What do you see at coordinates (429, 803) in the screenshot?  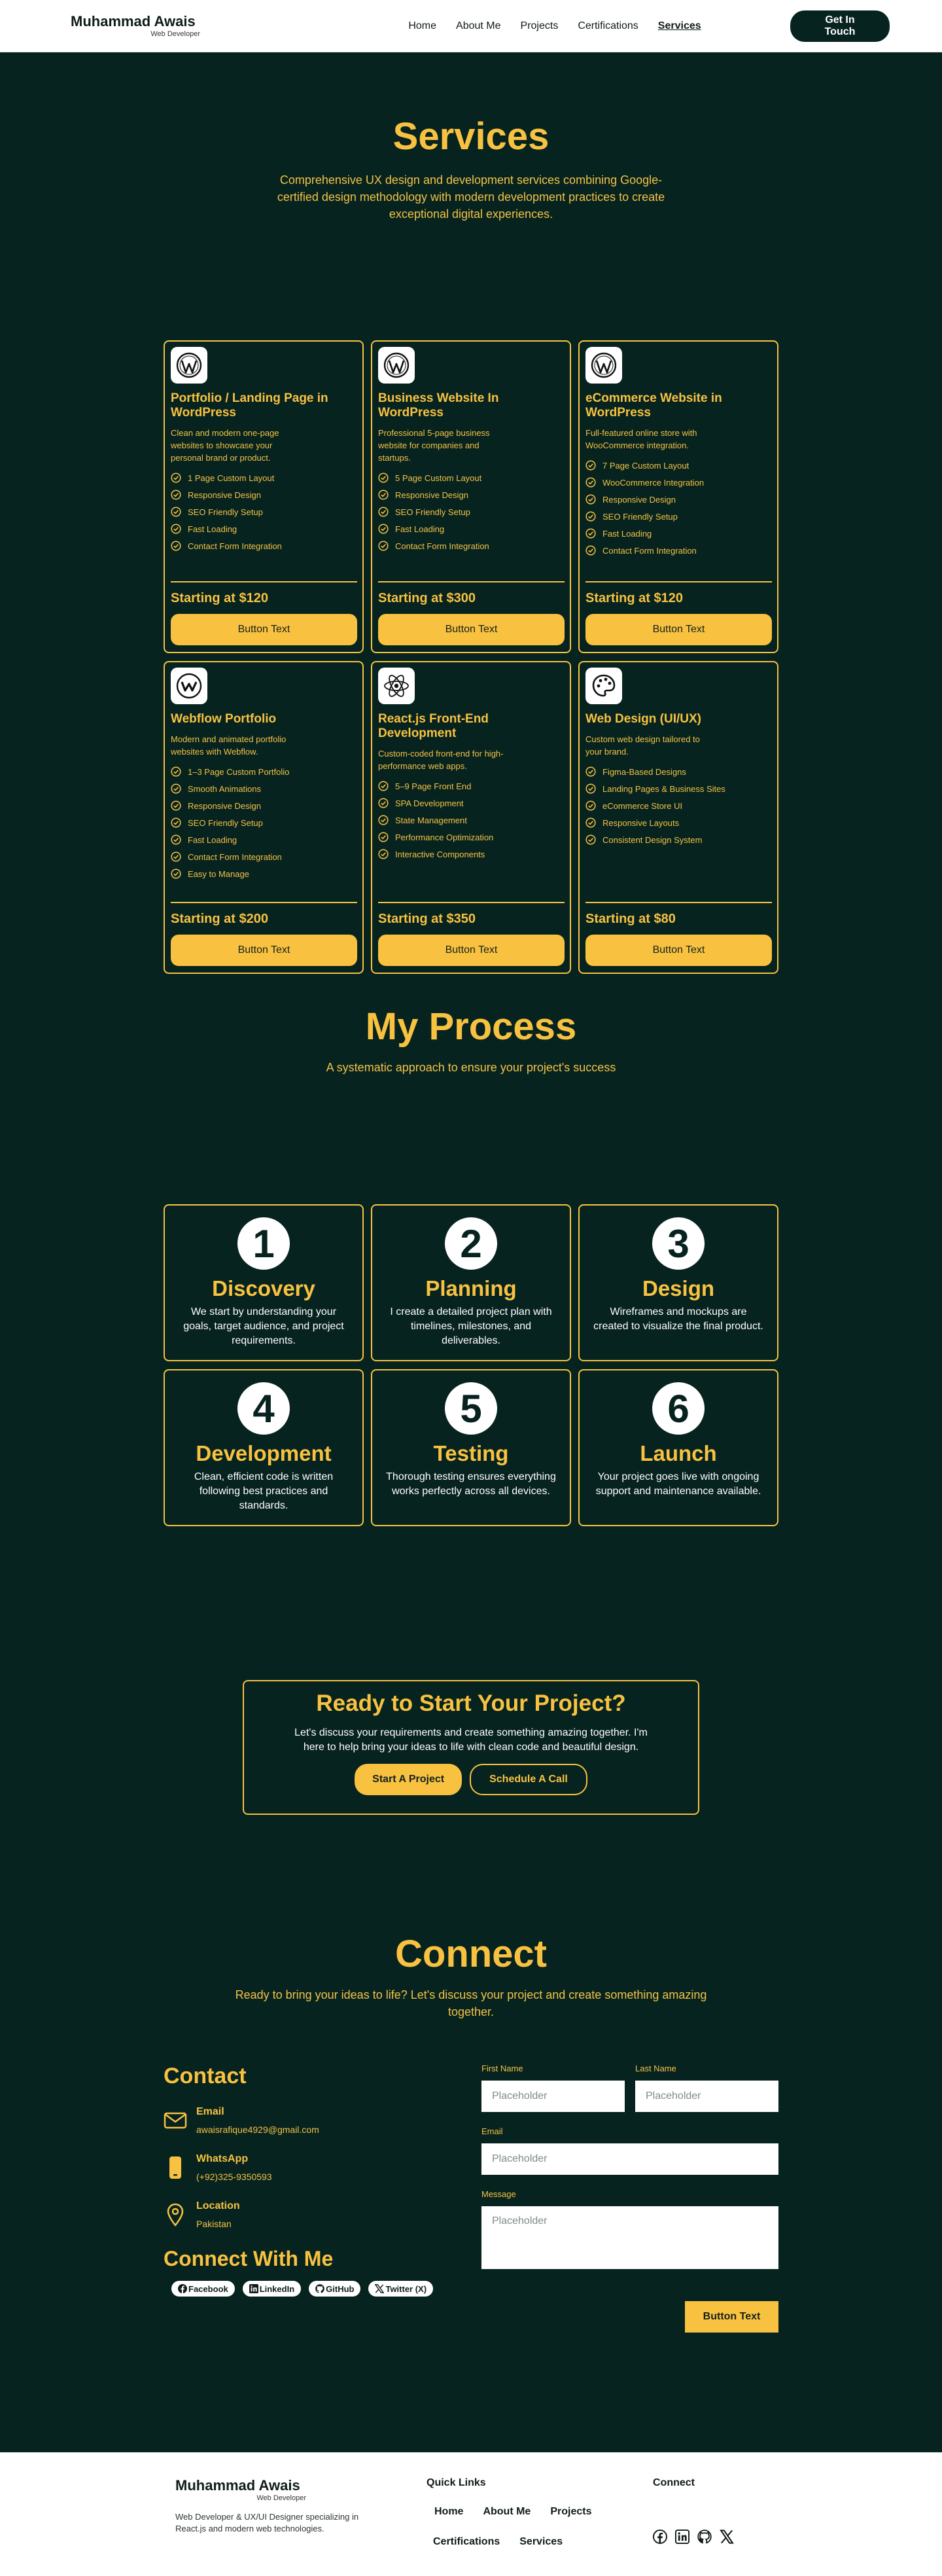 I see `feature-label: SPA Development` at bounding box center [429, 803].